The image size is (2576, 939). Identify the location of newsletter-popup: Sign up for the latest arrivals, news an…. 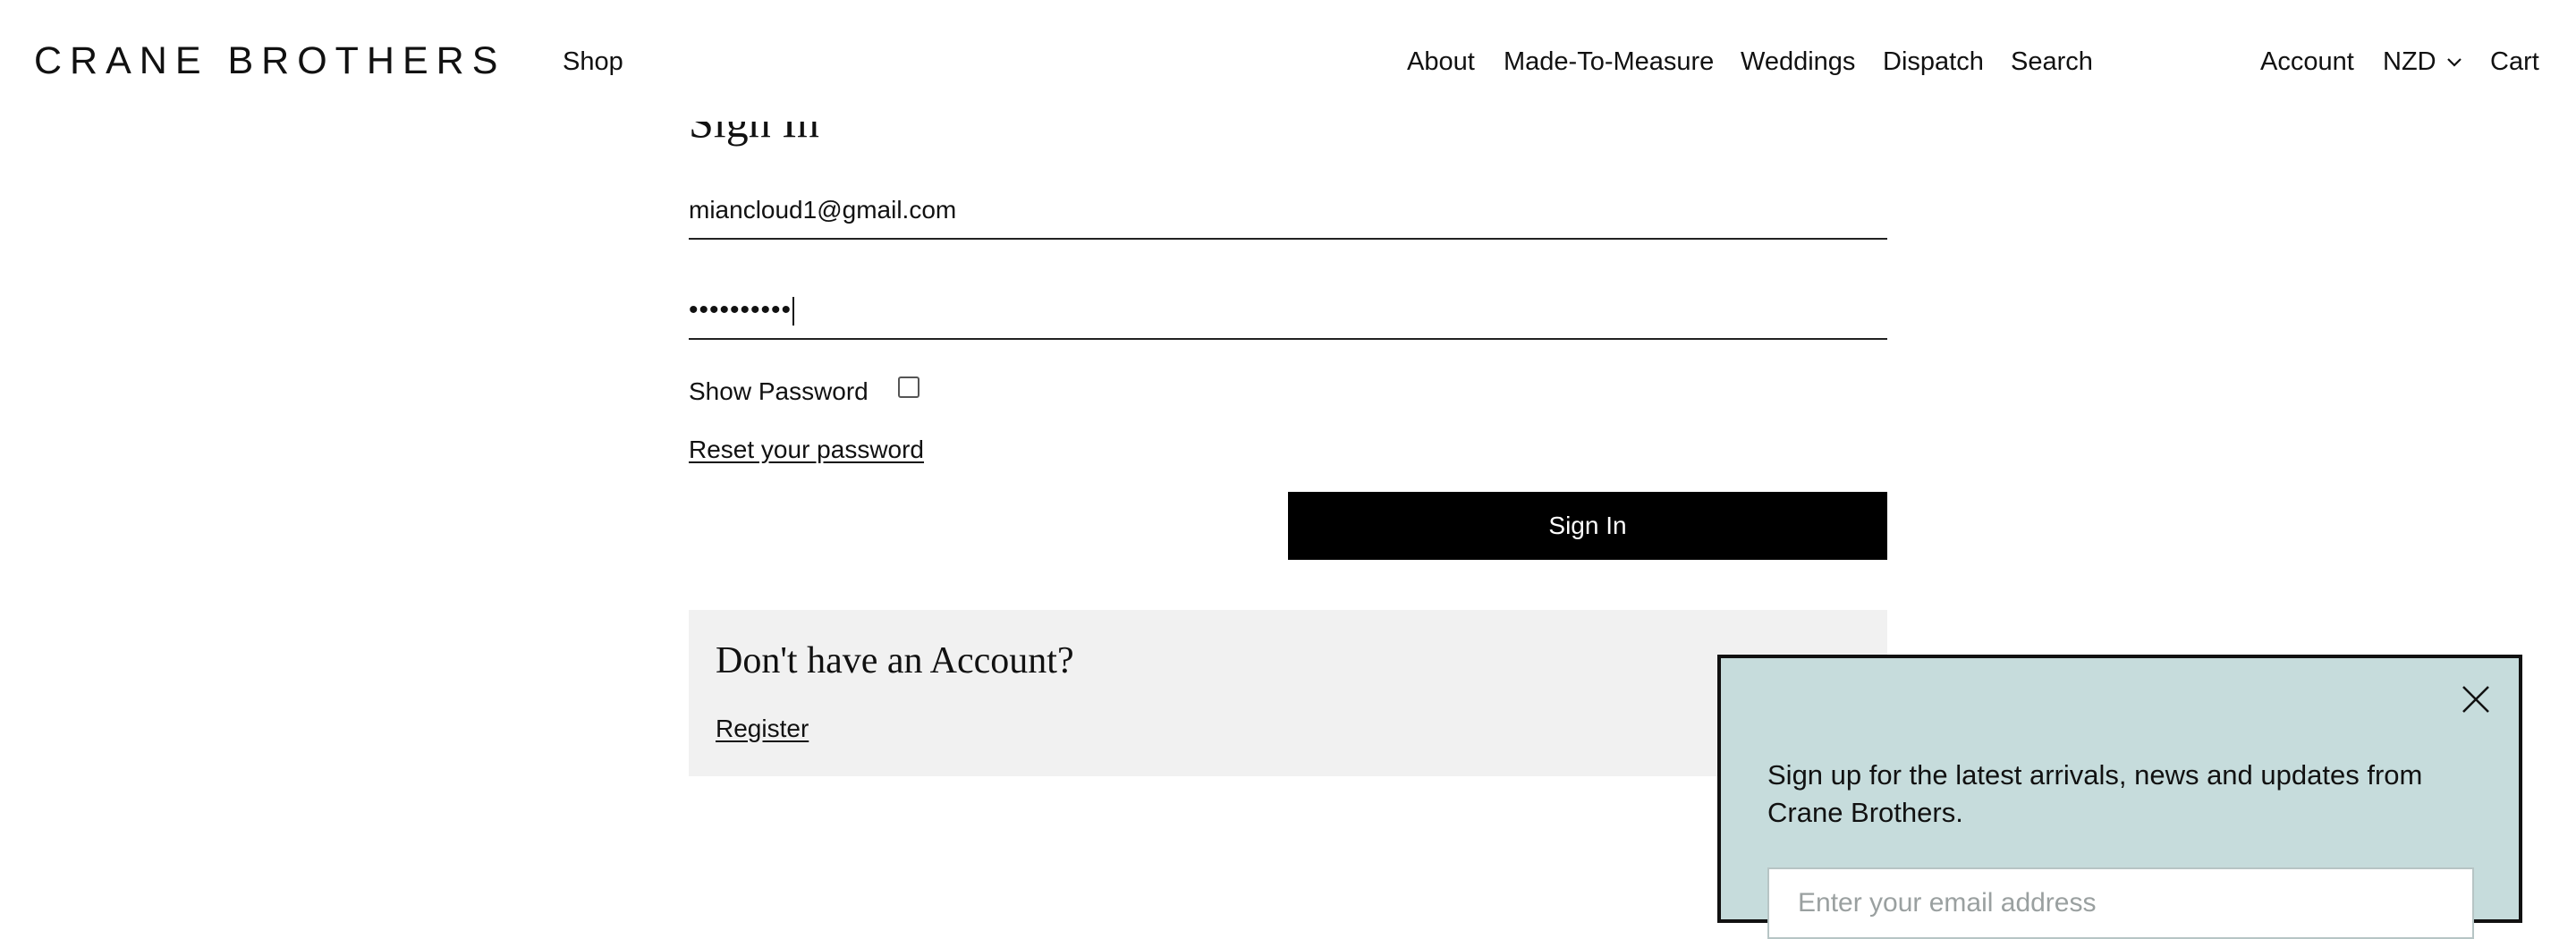
(2119, 797).